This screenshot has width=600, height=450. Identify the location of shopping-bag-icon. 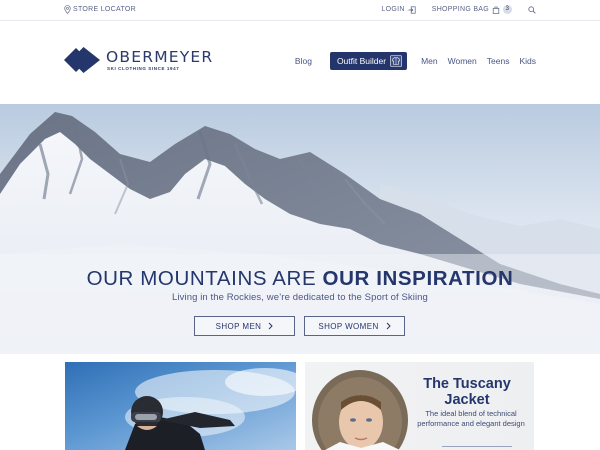
(496, 10).